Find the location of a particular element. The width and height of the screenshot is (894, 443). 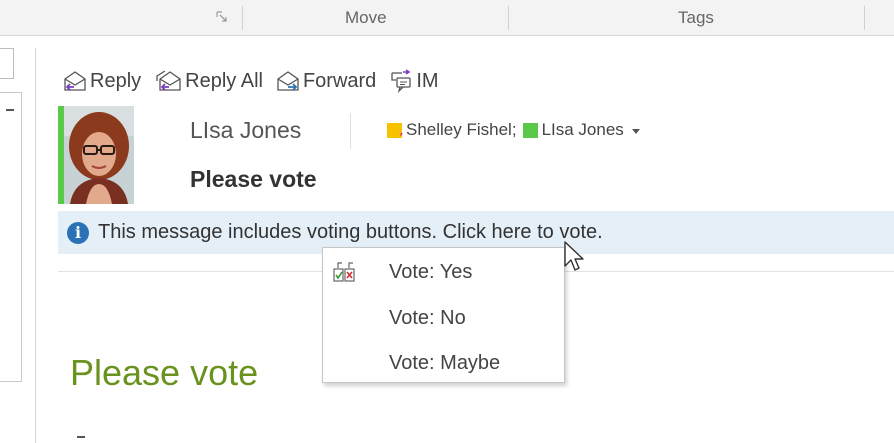

vote-icon is located at coordinates (344, 272).